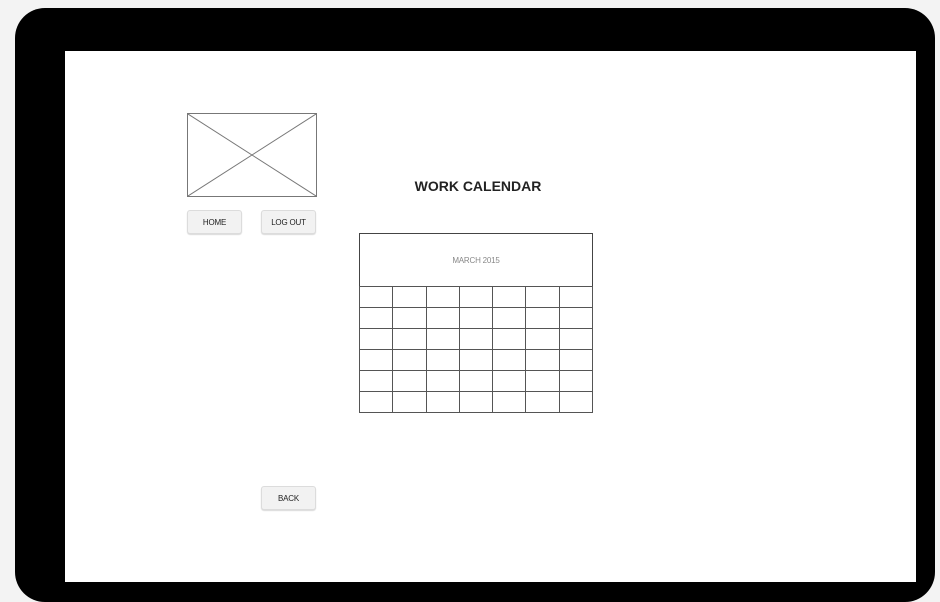 The image size is (940, 602). What do you see at coordinates (288, 498) in the screenshot?
I see `back-button: BACK` at bounding box center [288, 498].